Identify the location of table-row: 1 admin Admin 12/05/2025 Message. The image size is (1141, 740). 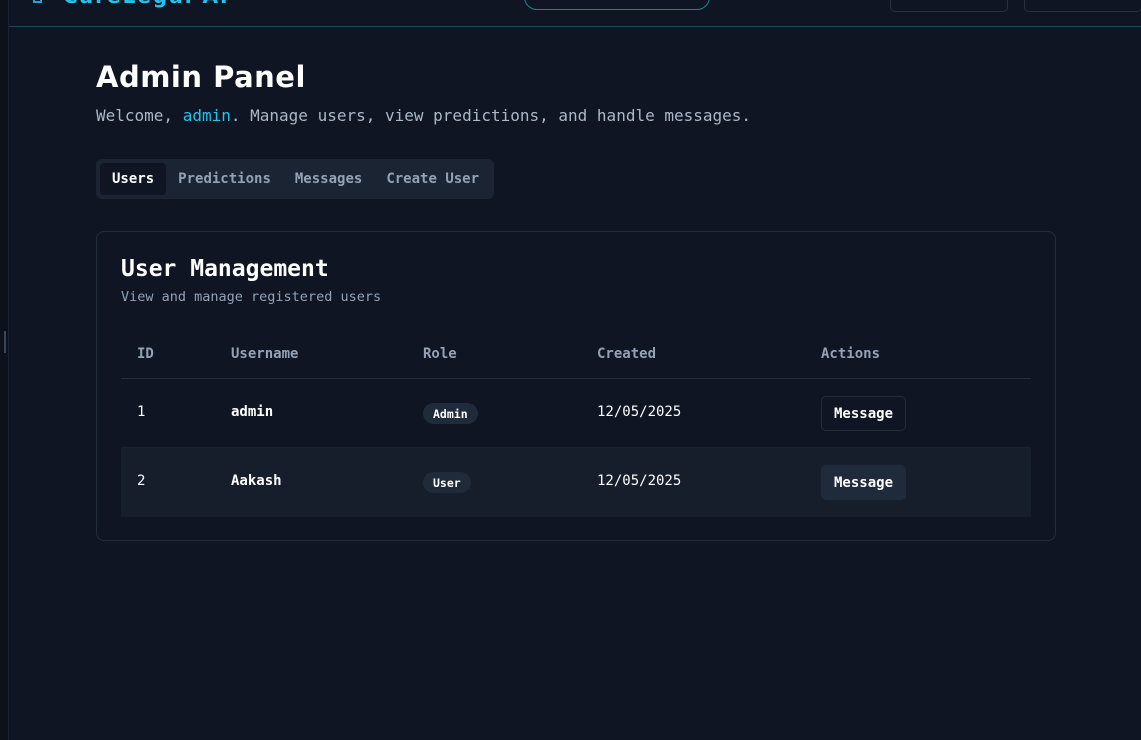
(576, 413).